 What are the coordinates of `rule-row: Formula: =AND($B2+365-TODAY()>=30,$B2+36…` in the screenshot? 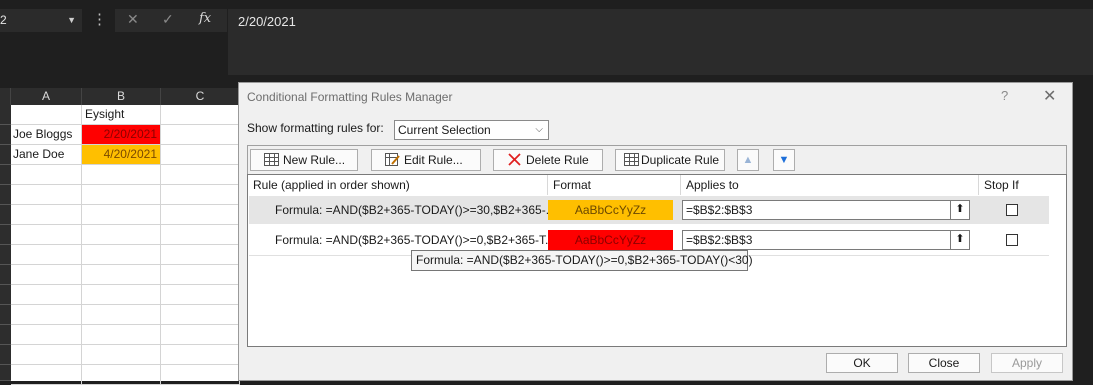 It's located at (649, 210).